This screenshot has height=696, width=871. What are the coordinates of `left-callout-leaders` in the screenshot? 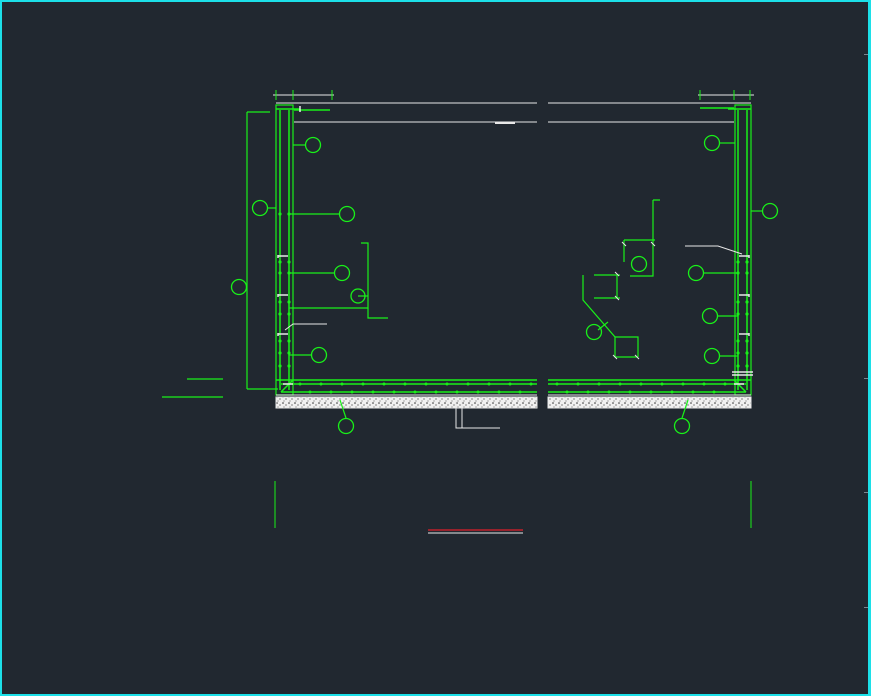 It's located at (328, 281).